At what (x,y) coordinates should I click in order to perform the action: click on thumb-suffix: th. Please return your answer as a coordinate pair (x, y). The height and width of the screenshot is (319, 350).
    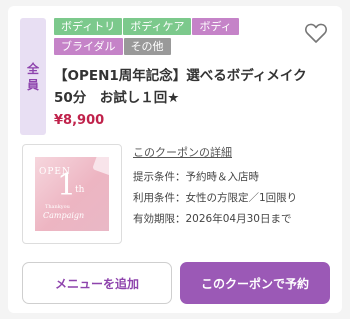
    Looking at the image, I should click on (80, 190).